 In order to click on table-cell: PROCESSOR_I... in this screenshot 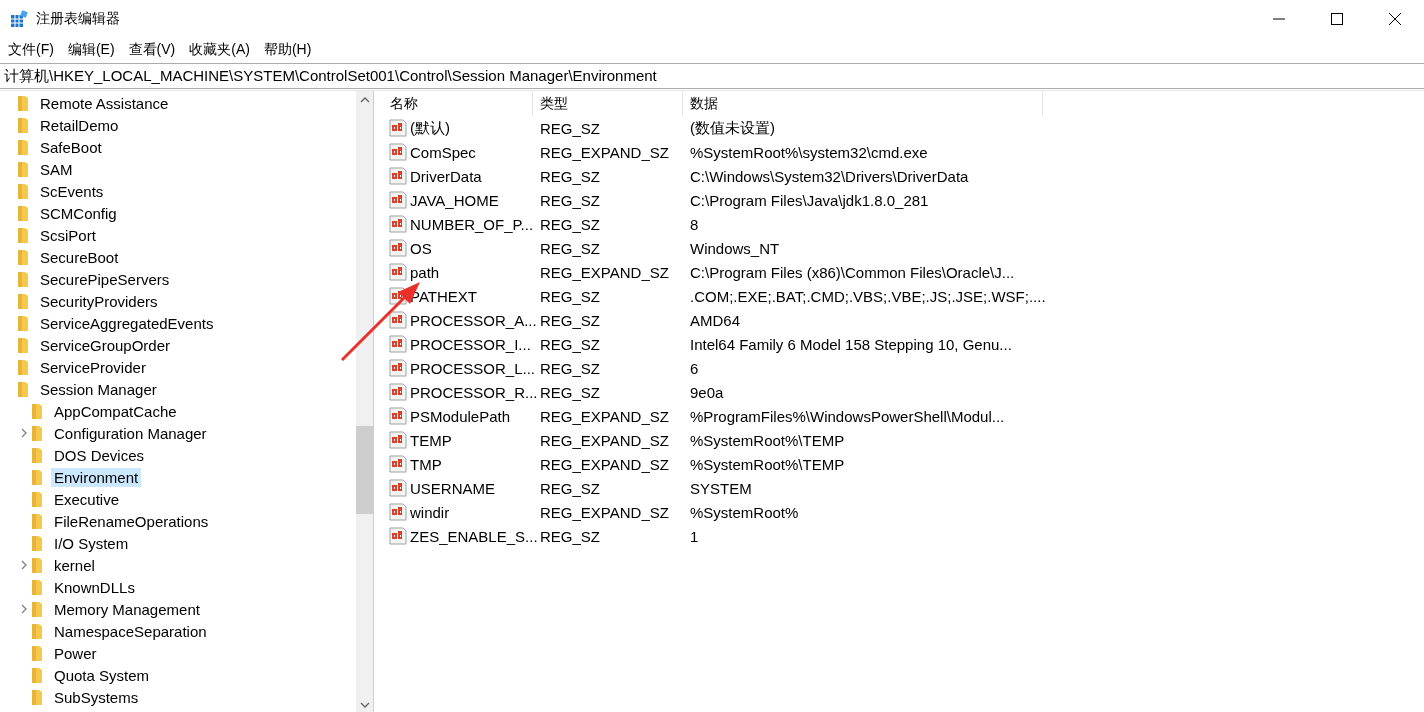, I will do `click(470, 344)`.